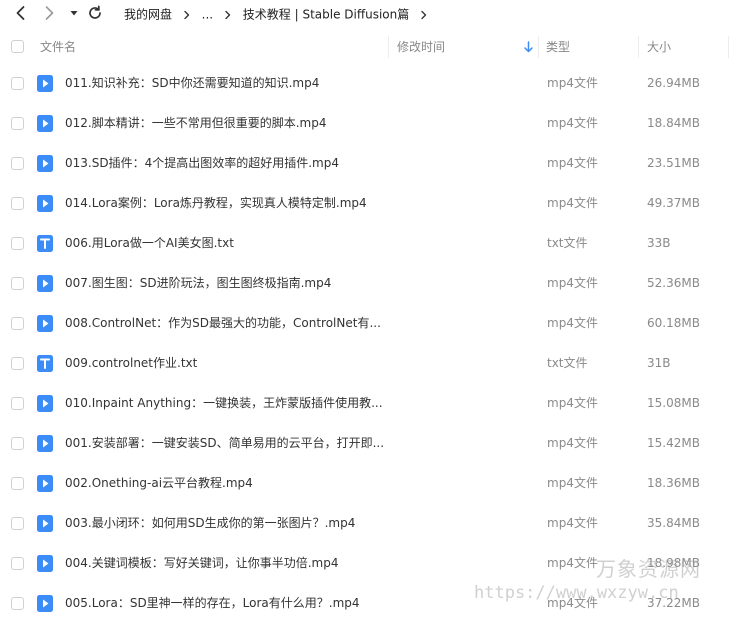 This screenshot has height=626, width=745. What do you see at coordinates (225, 483) in the screenshot?
I see `file-name: 002.Onething-ai云平台教程.mp4` at bounding box center [225, 483].